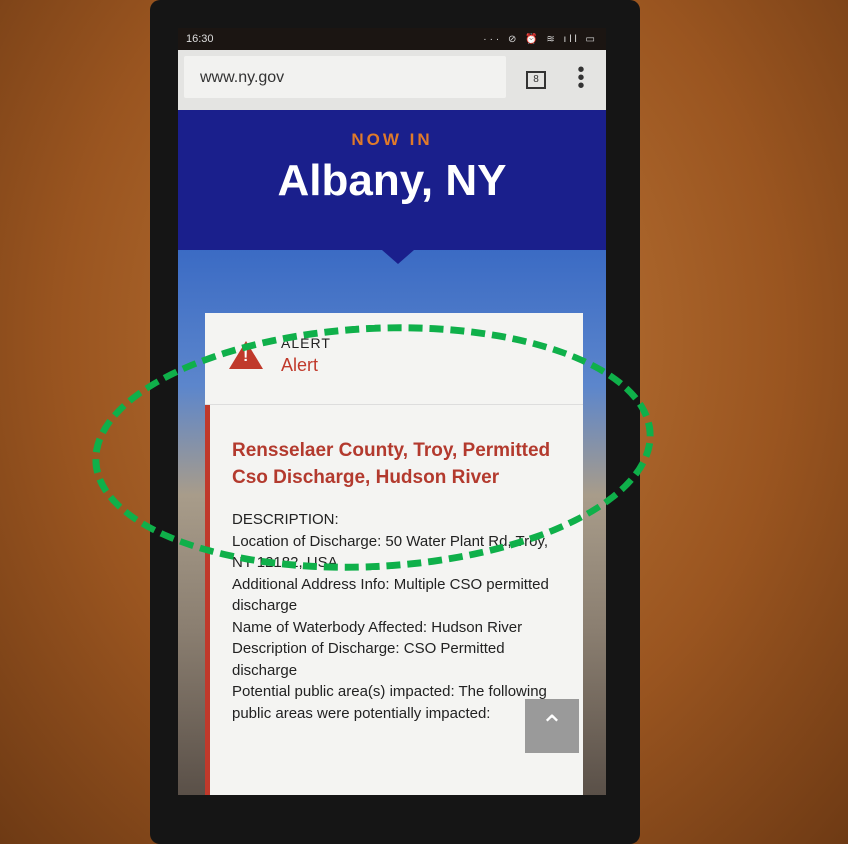 This screenshot has width=848, height=844. What do you see at coordinates (552, 726) in the screenshot?
I see `scroll-to-top-button: ⌃` at bounding box center [552, 726].